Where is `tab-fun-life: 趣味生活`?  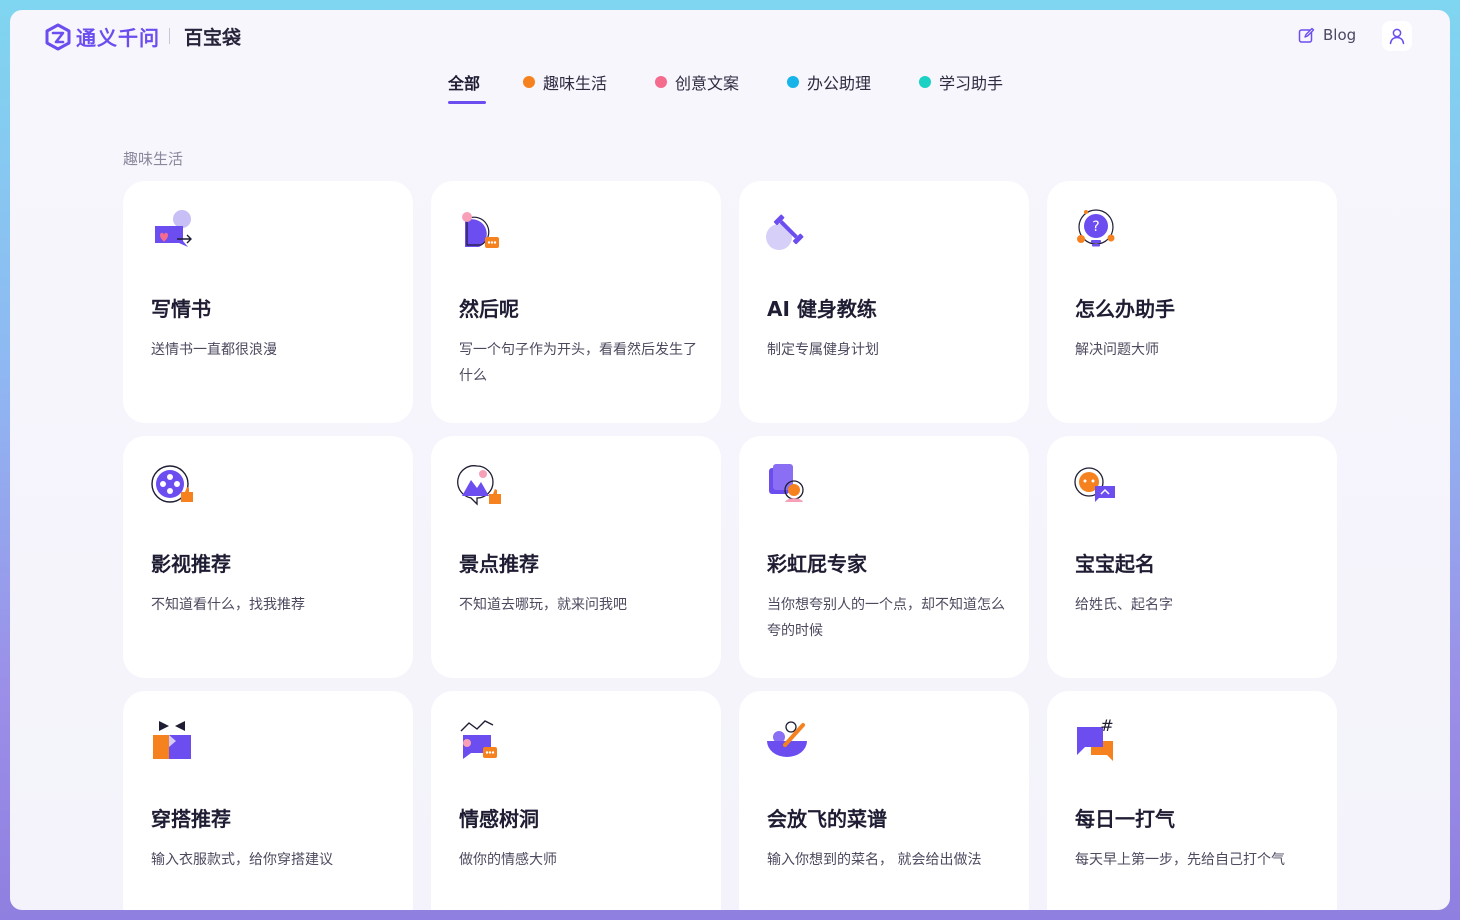
tab-fun-life: 趣味生活 is located at coordinates (565, 82).